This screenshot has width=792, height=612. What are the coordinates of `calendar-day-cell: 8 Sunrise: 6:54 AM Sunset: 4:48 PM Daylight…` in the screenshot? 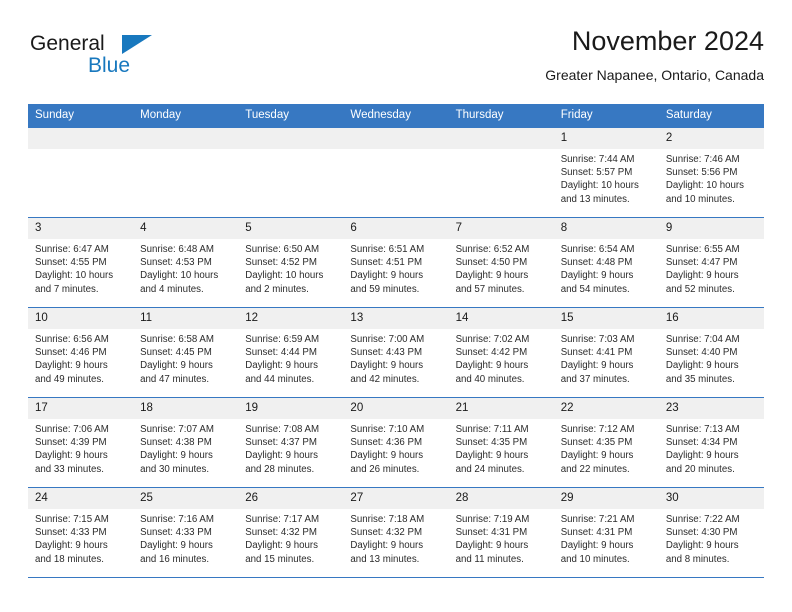 It's located at (606, 262).